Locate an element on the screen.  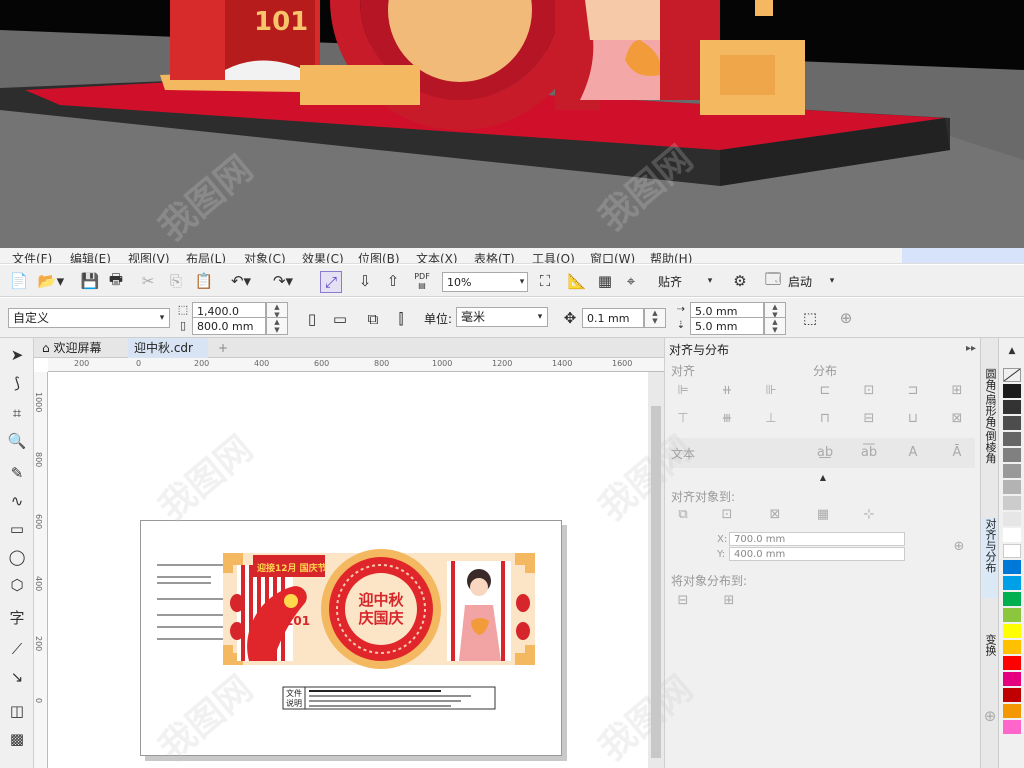
grid-toggle-icon: ▦ is located at coordinates (605, 281).